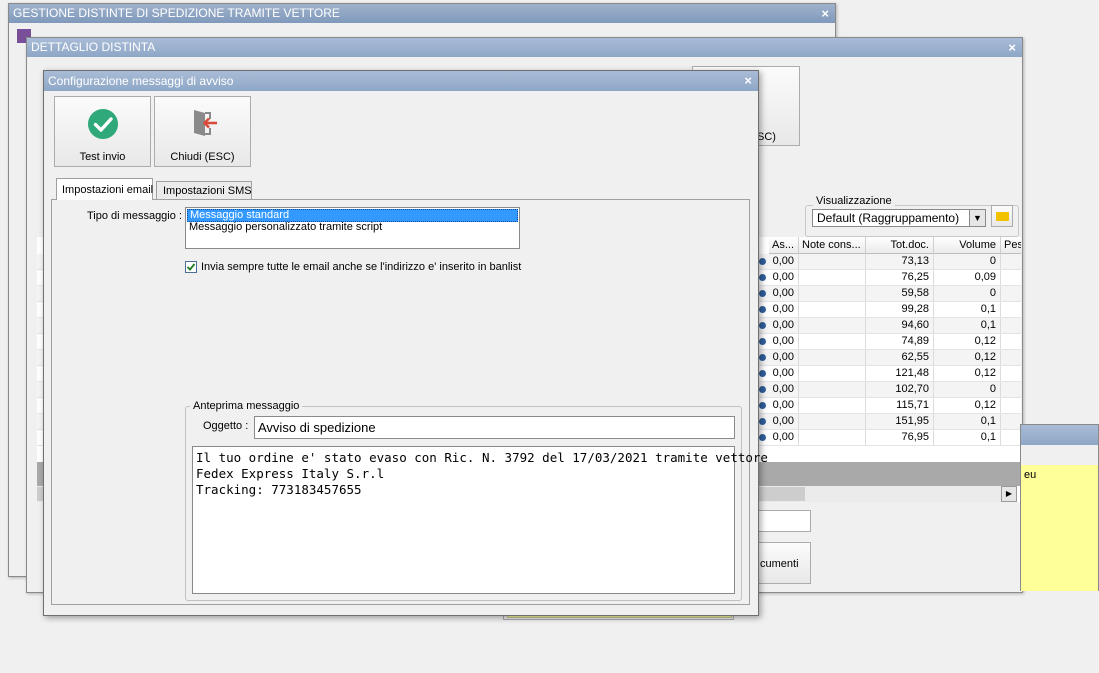  Describe the element at coordinates (900, 405) in the screenshot. I see `table-cell-tot: 115,71` at that location.